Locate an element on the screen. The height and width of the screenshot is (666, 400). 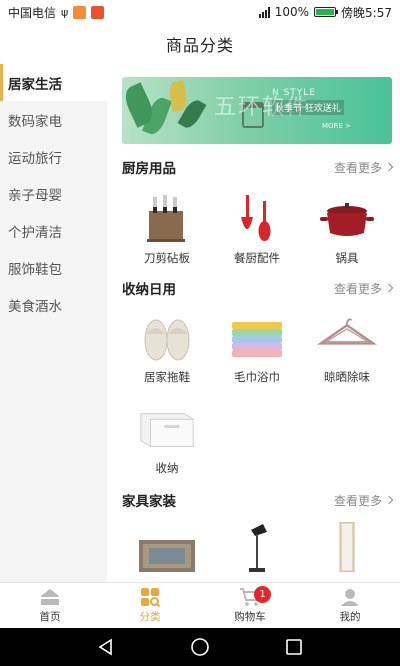
recents-icon is located at coordinates (294, 647).